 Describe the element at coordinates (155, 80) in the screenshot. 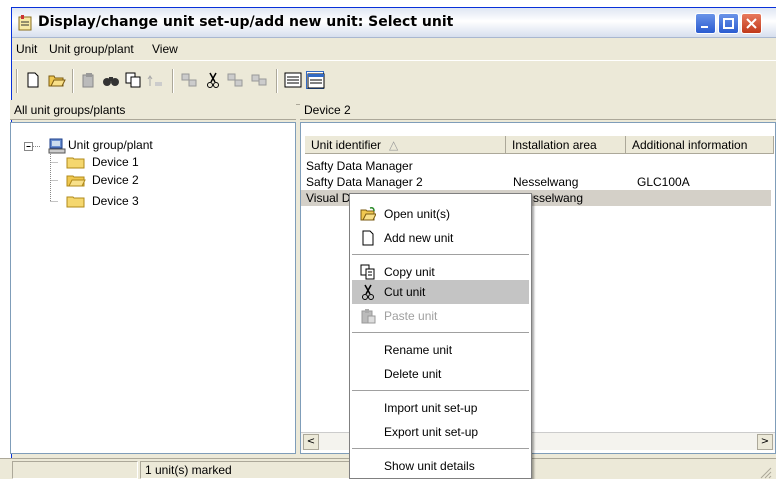

I see `up-icon` at that location.